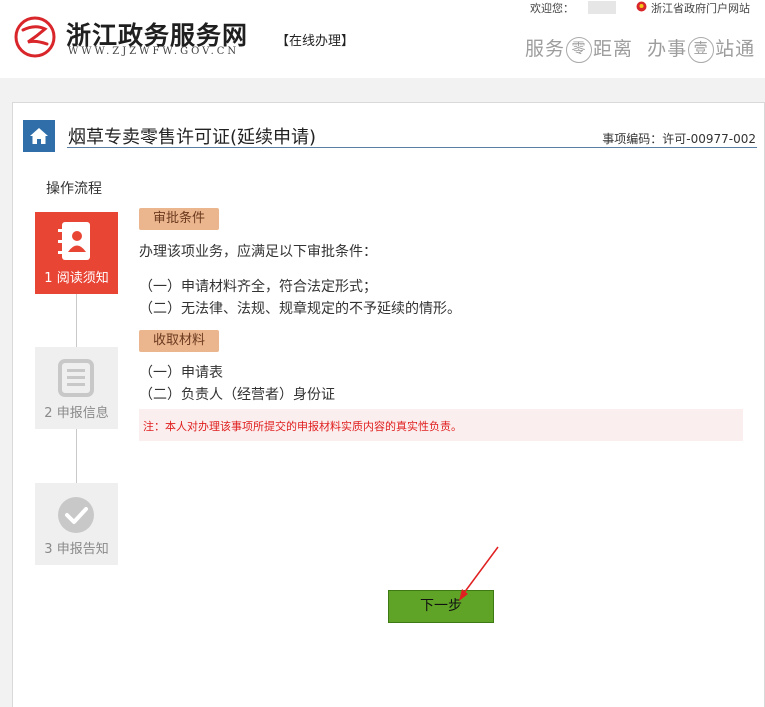 The image size is (765, 707). Describe the element at coordinates (640, 48) in the screenshot. I see `slogan: 服务零距离 办事壹站通` at that location.